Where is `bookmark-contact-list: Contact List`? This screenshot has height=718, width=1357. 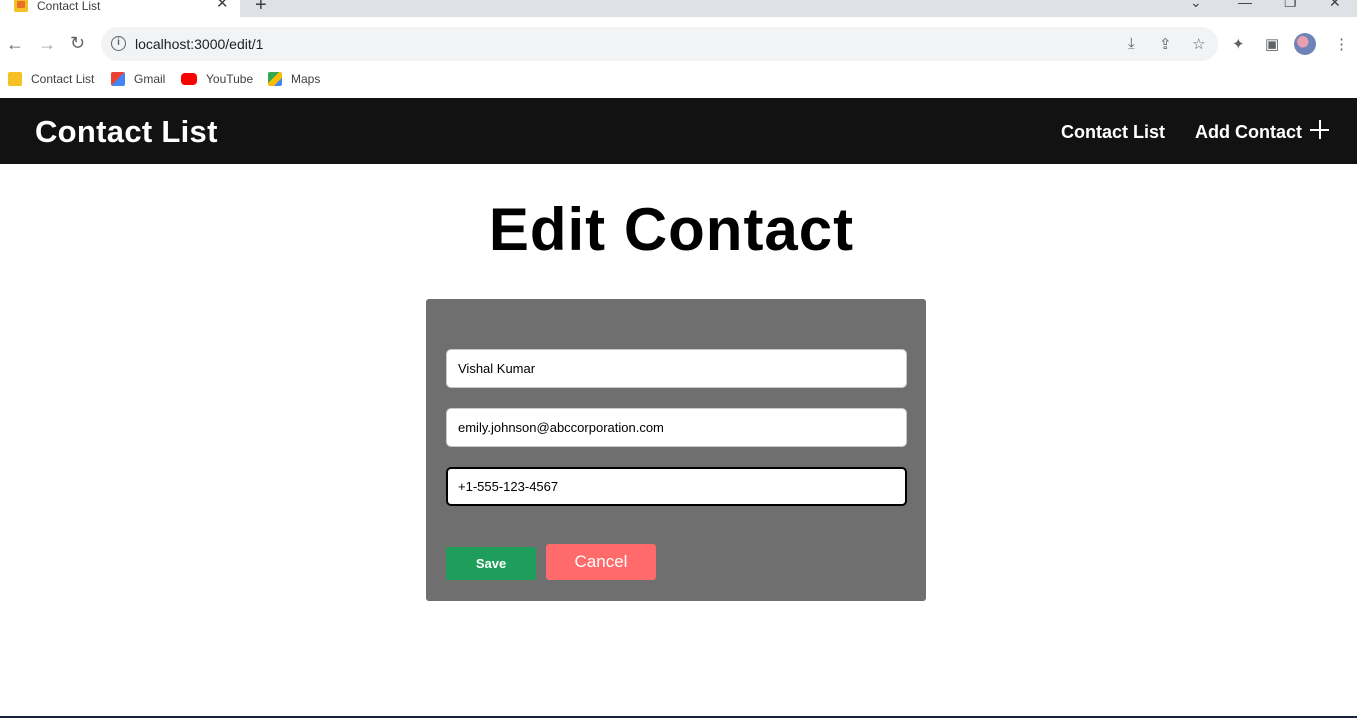 bookmark-contact-list: Contact List is located at coordinates (51, 79).